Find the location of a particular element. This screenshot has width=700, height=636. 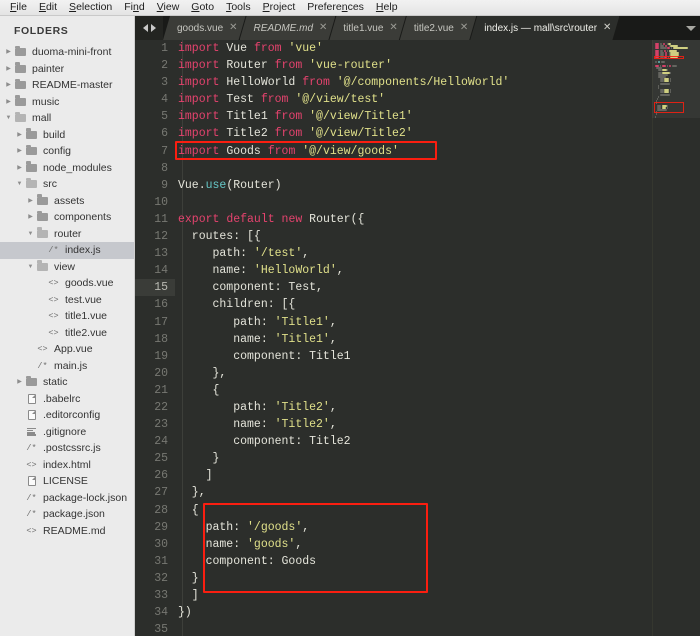

tree-item-components: ▶ components is located at coordinates (67, 217).